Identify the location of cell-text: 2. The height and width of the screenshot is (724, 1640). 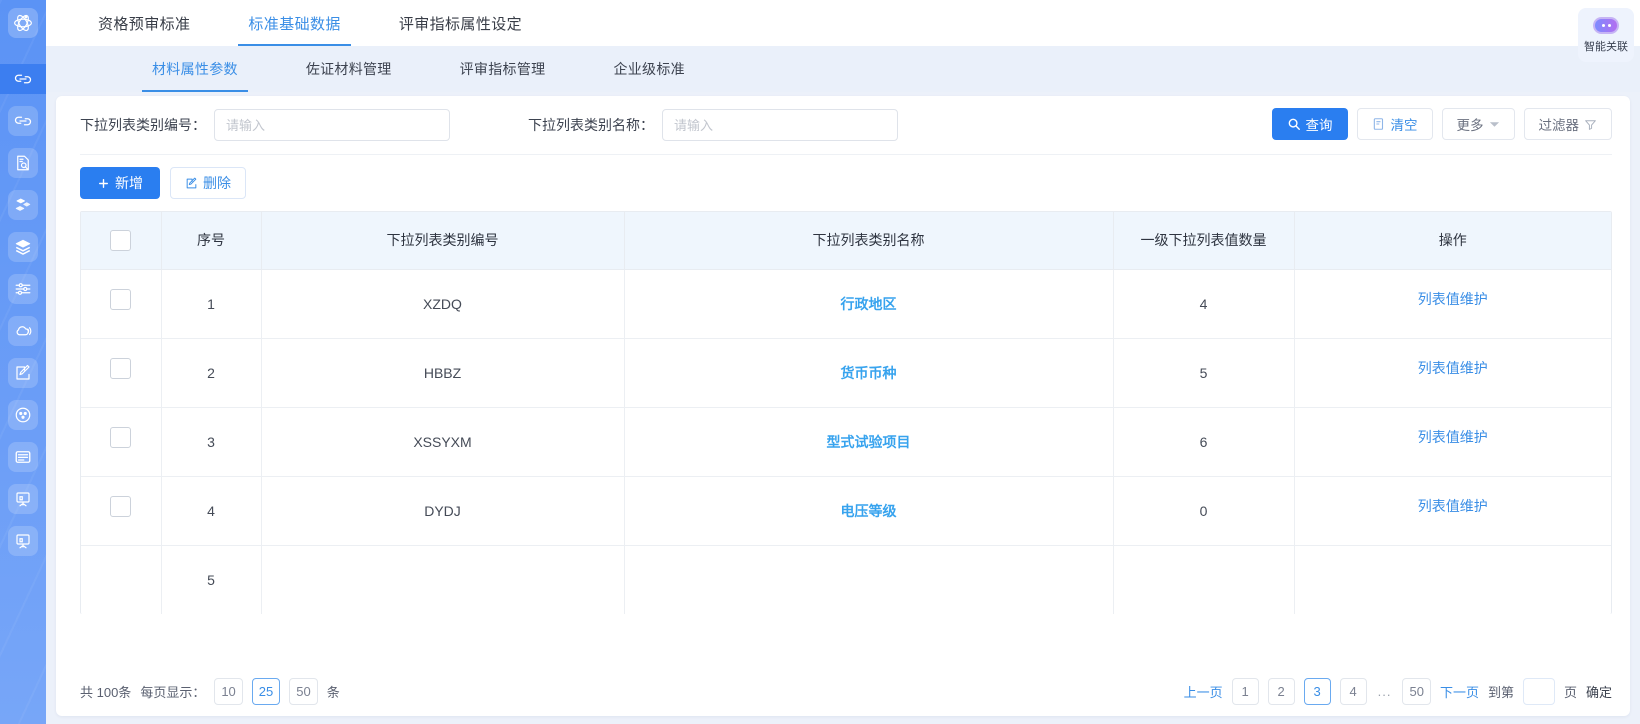
(211, 372).